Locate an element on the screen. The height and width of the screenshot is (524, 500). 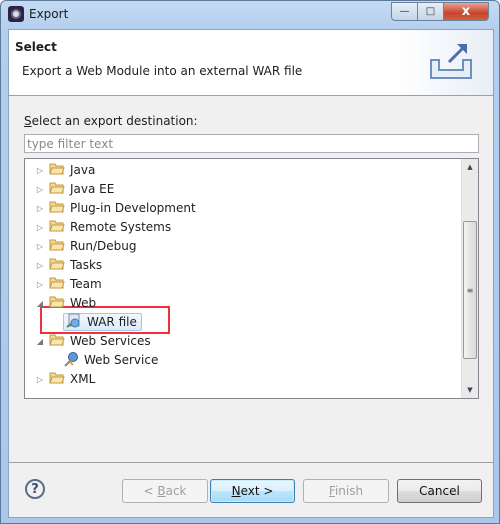
tree-item-label: Remote Systems is located at coordinates (121, 227).